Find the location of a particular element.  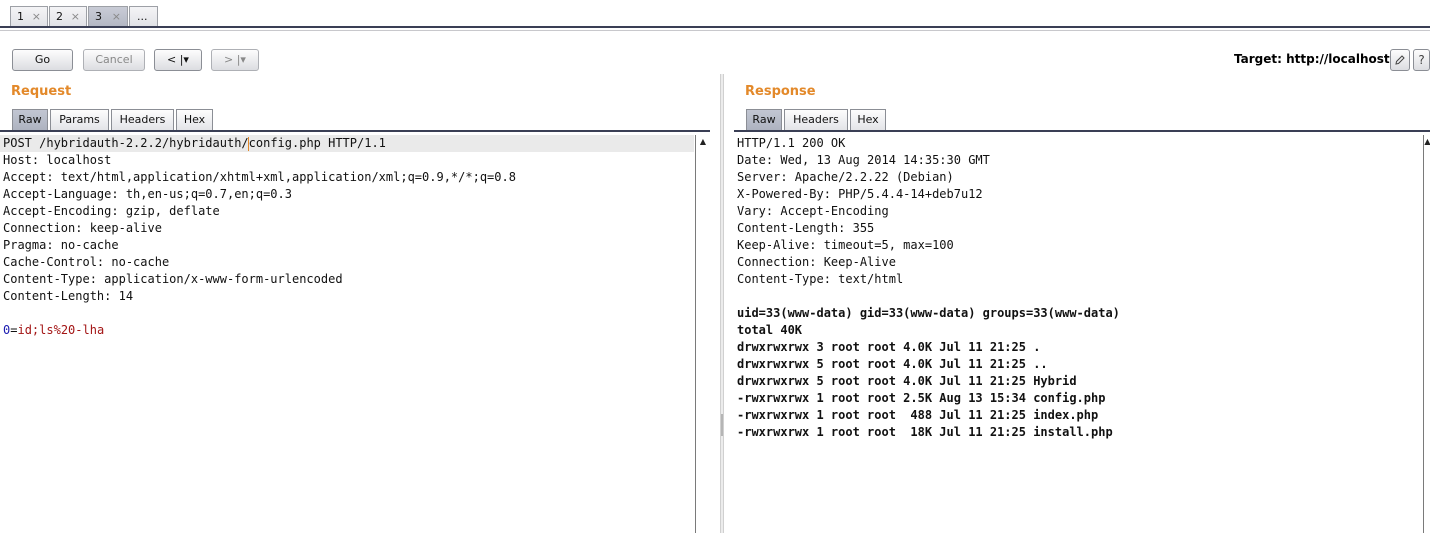

request-header: Host: localhost is located at coordinates (57, 160).